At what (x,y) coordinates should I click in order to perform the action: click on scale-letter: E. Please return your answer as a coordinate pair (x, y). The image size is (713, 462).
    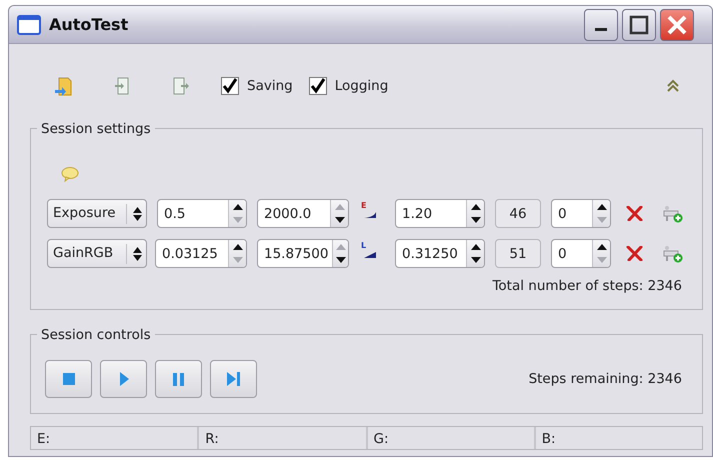
    Looking at the image, I should click on (363, 206).